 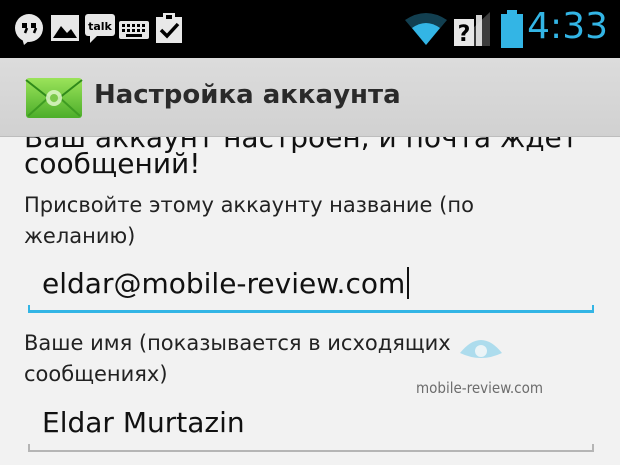 I want to click on text-cursor, so click(x=408, y=283).